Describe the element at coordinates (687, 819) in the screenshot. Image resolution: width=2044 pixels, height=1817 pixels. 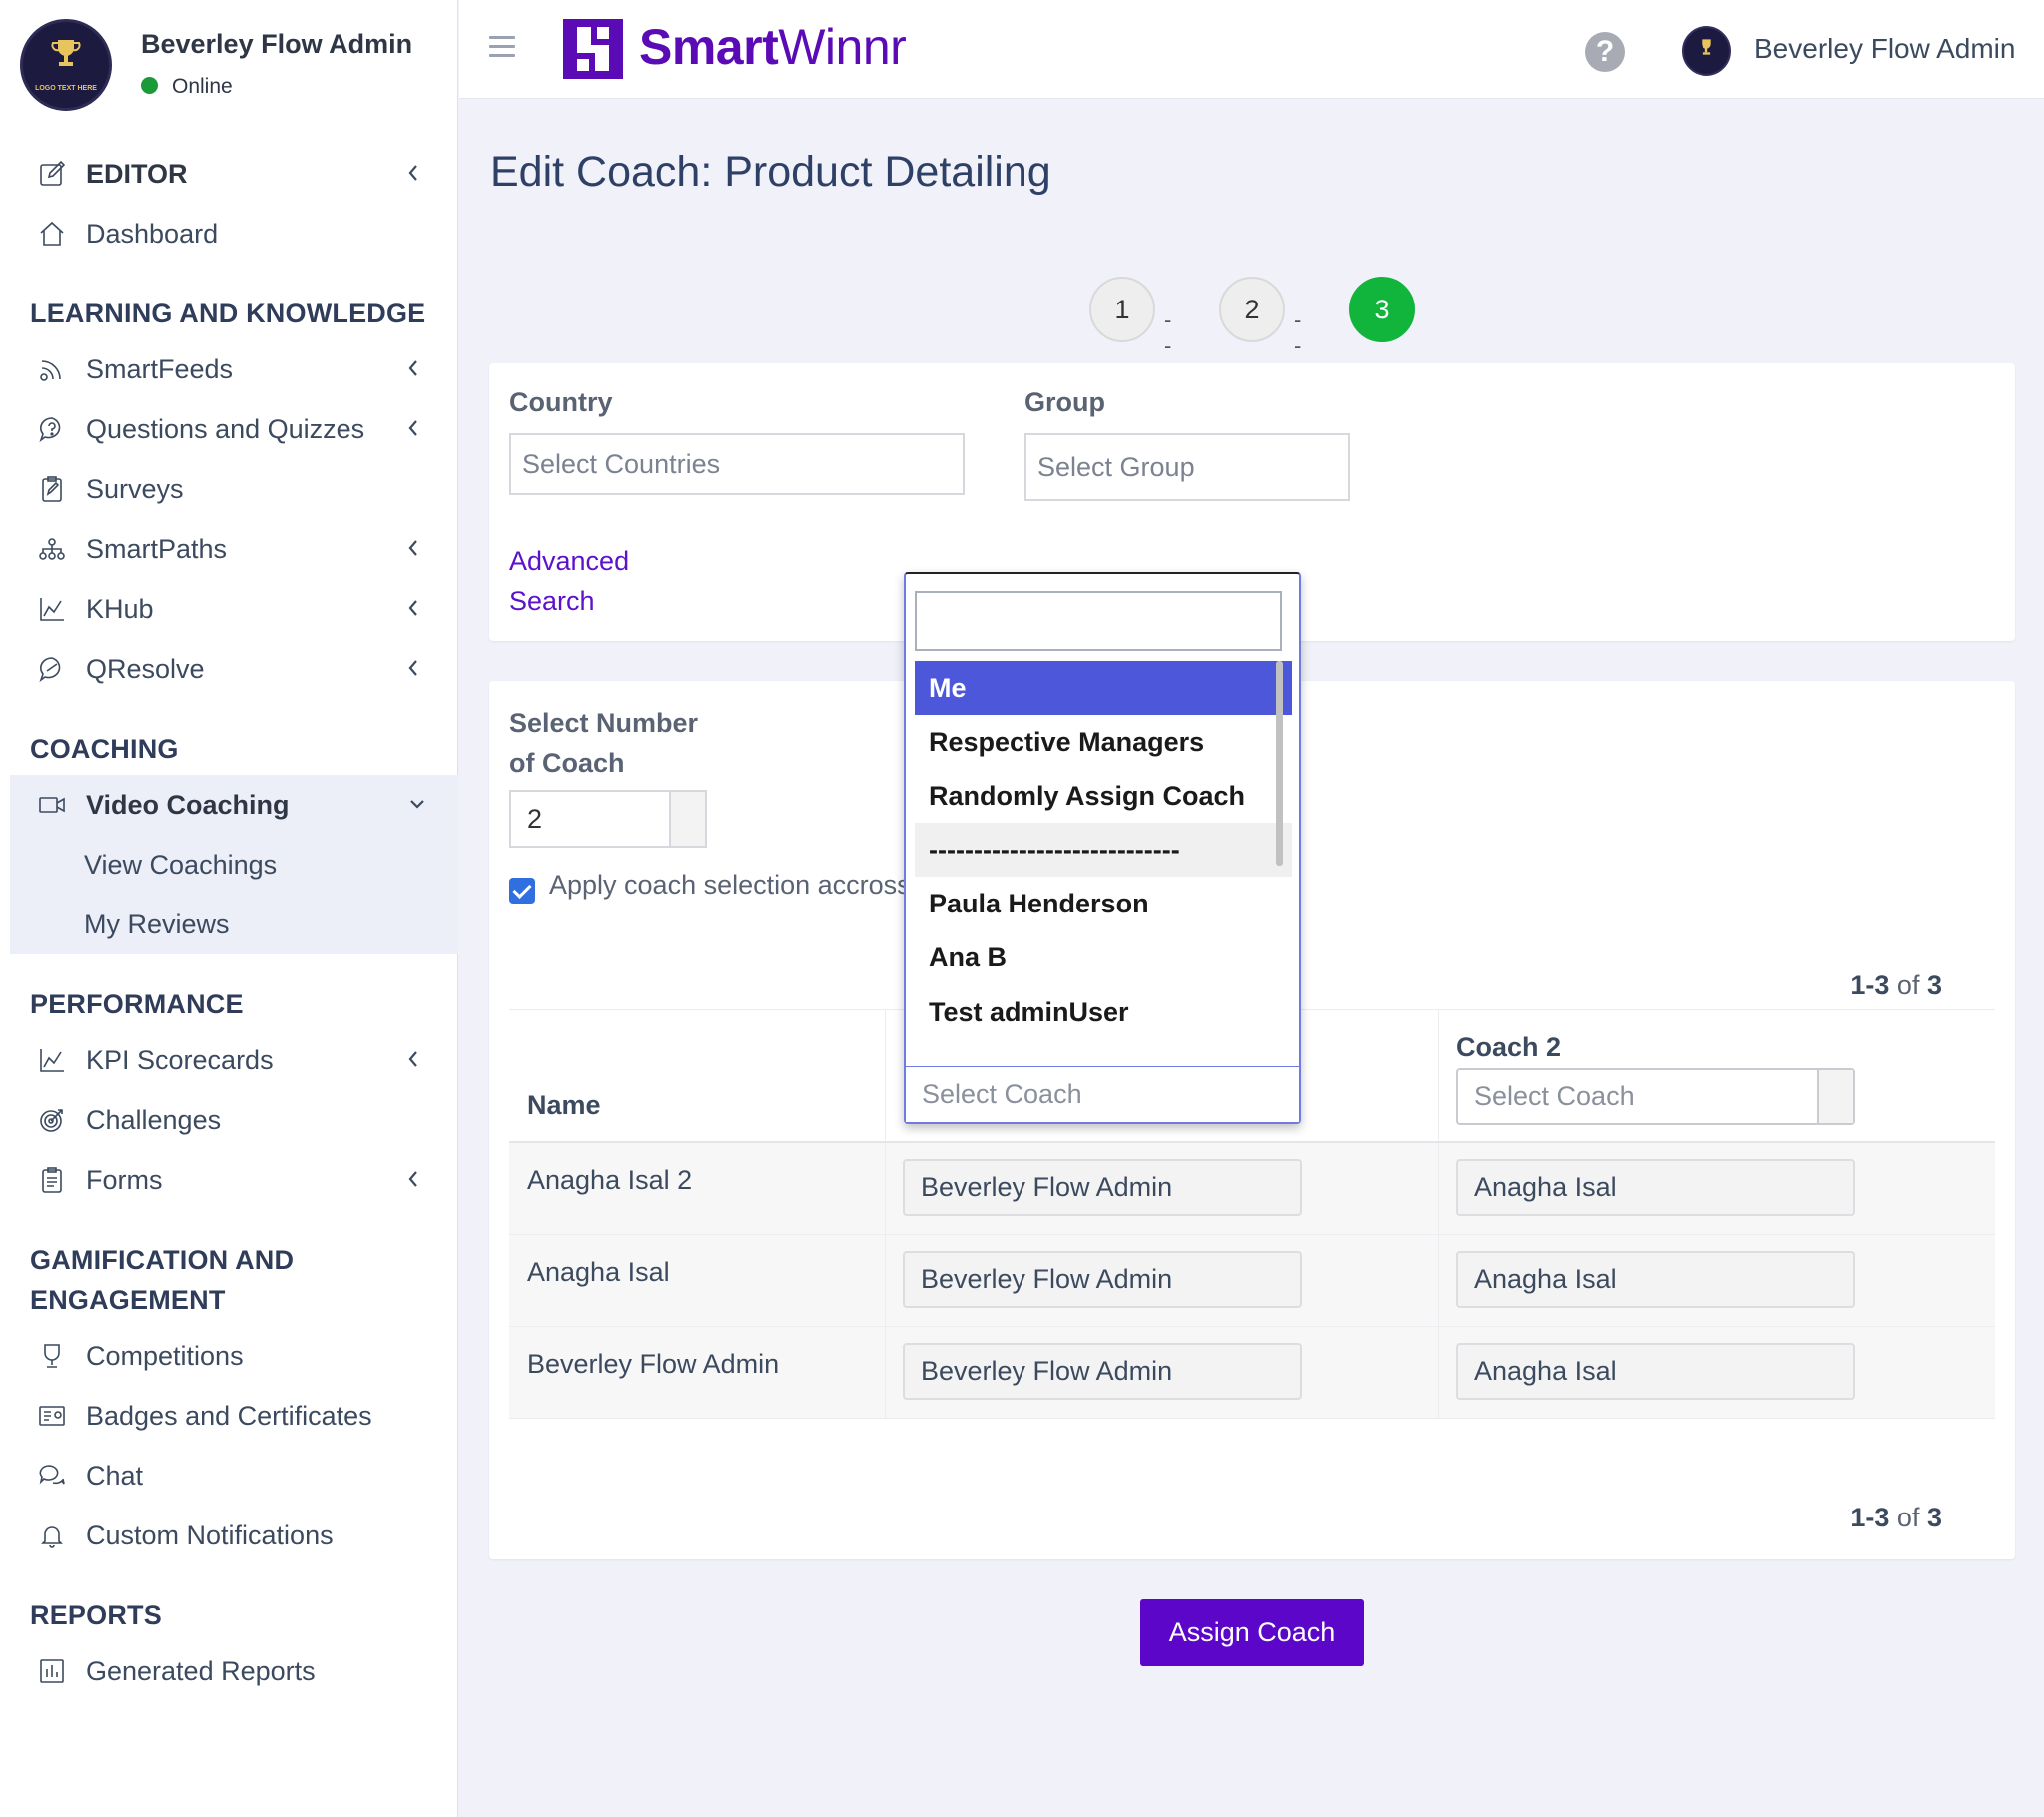
I see `number-spinner` at that location.